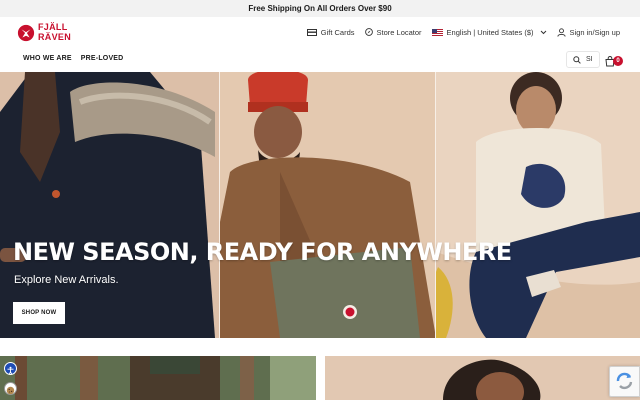 The width and height of the screenshot is (640, 400). I want to click on brand-line-1: FJÄLL, so click(53, 27).